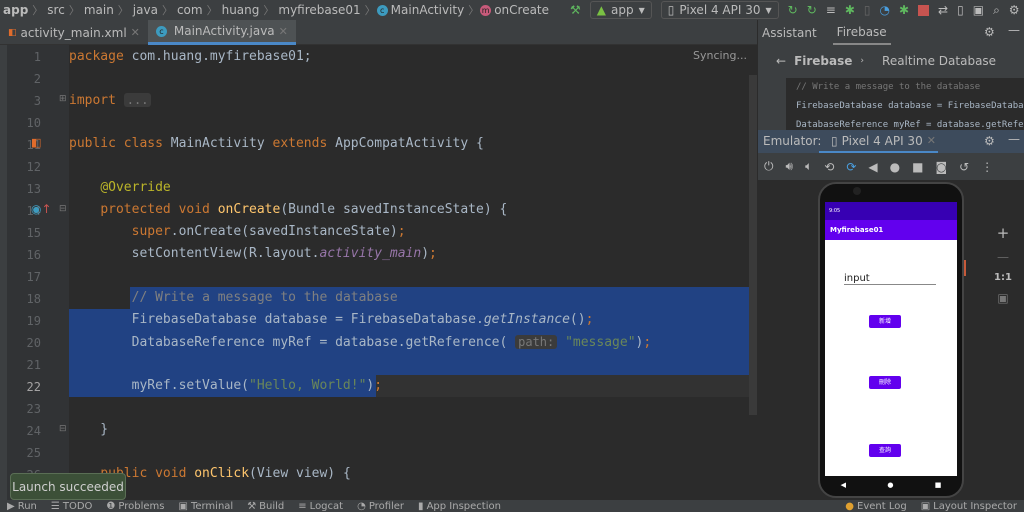 This screenshot has width=1024, height=512. Describe the element at coordinates (429, 10) in the screenshot. I see `breadcrumb-class: MainActivity` at that location.